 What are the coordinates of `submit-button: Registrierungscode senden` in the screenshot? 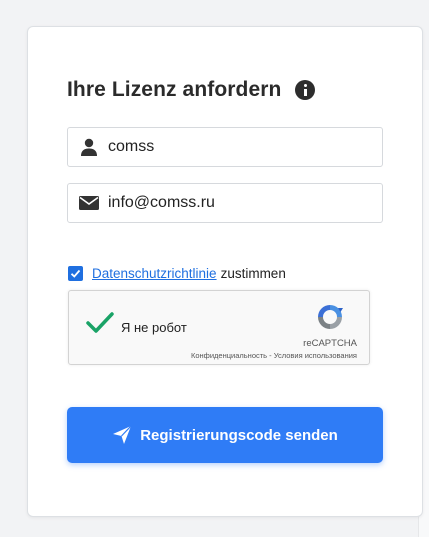 It's located at (225, 435).